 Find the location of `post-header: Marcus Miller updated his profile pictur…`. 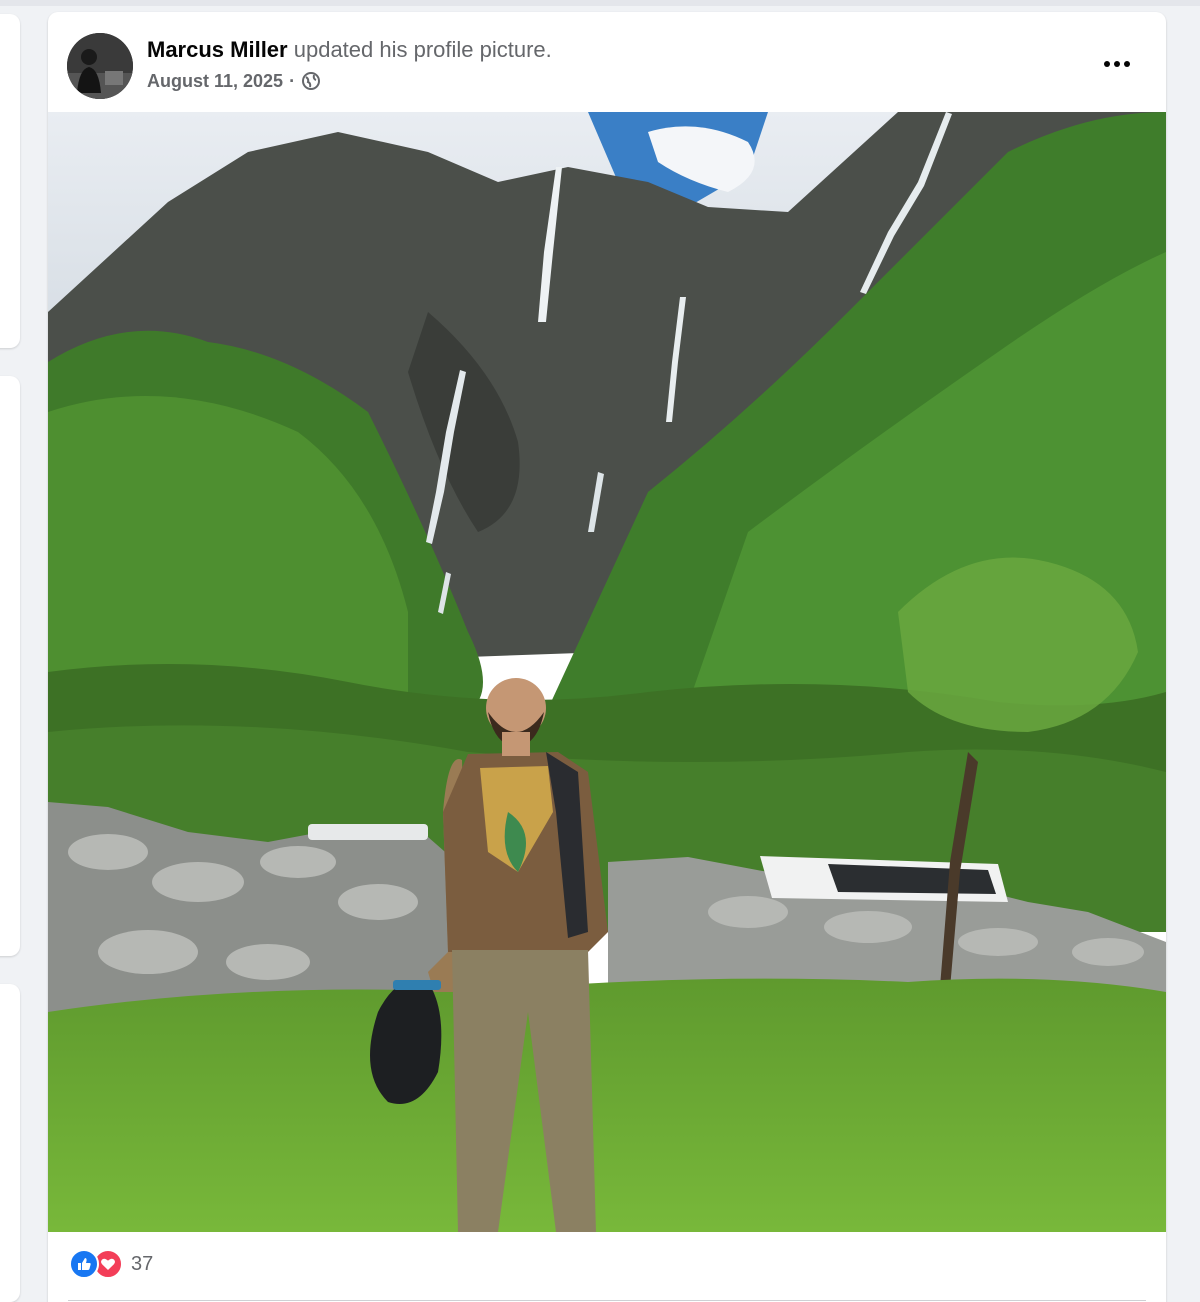

post-header: Marcus Miller updated his profile pictur… is located at coordinates (349, 50).